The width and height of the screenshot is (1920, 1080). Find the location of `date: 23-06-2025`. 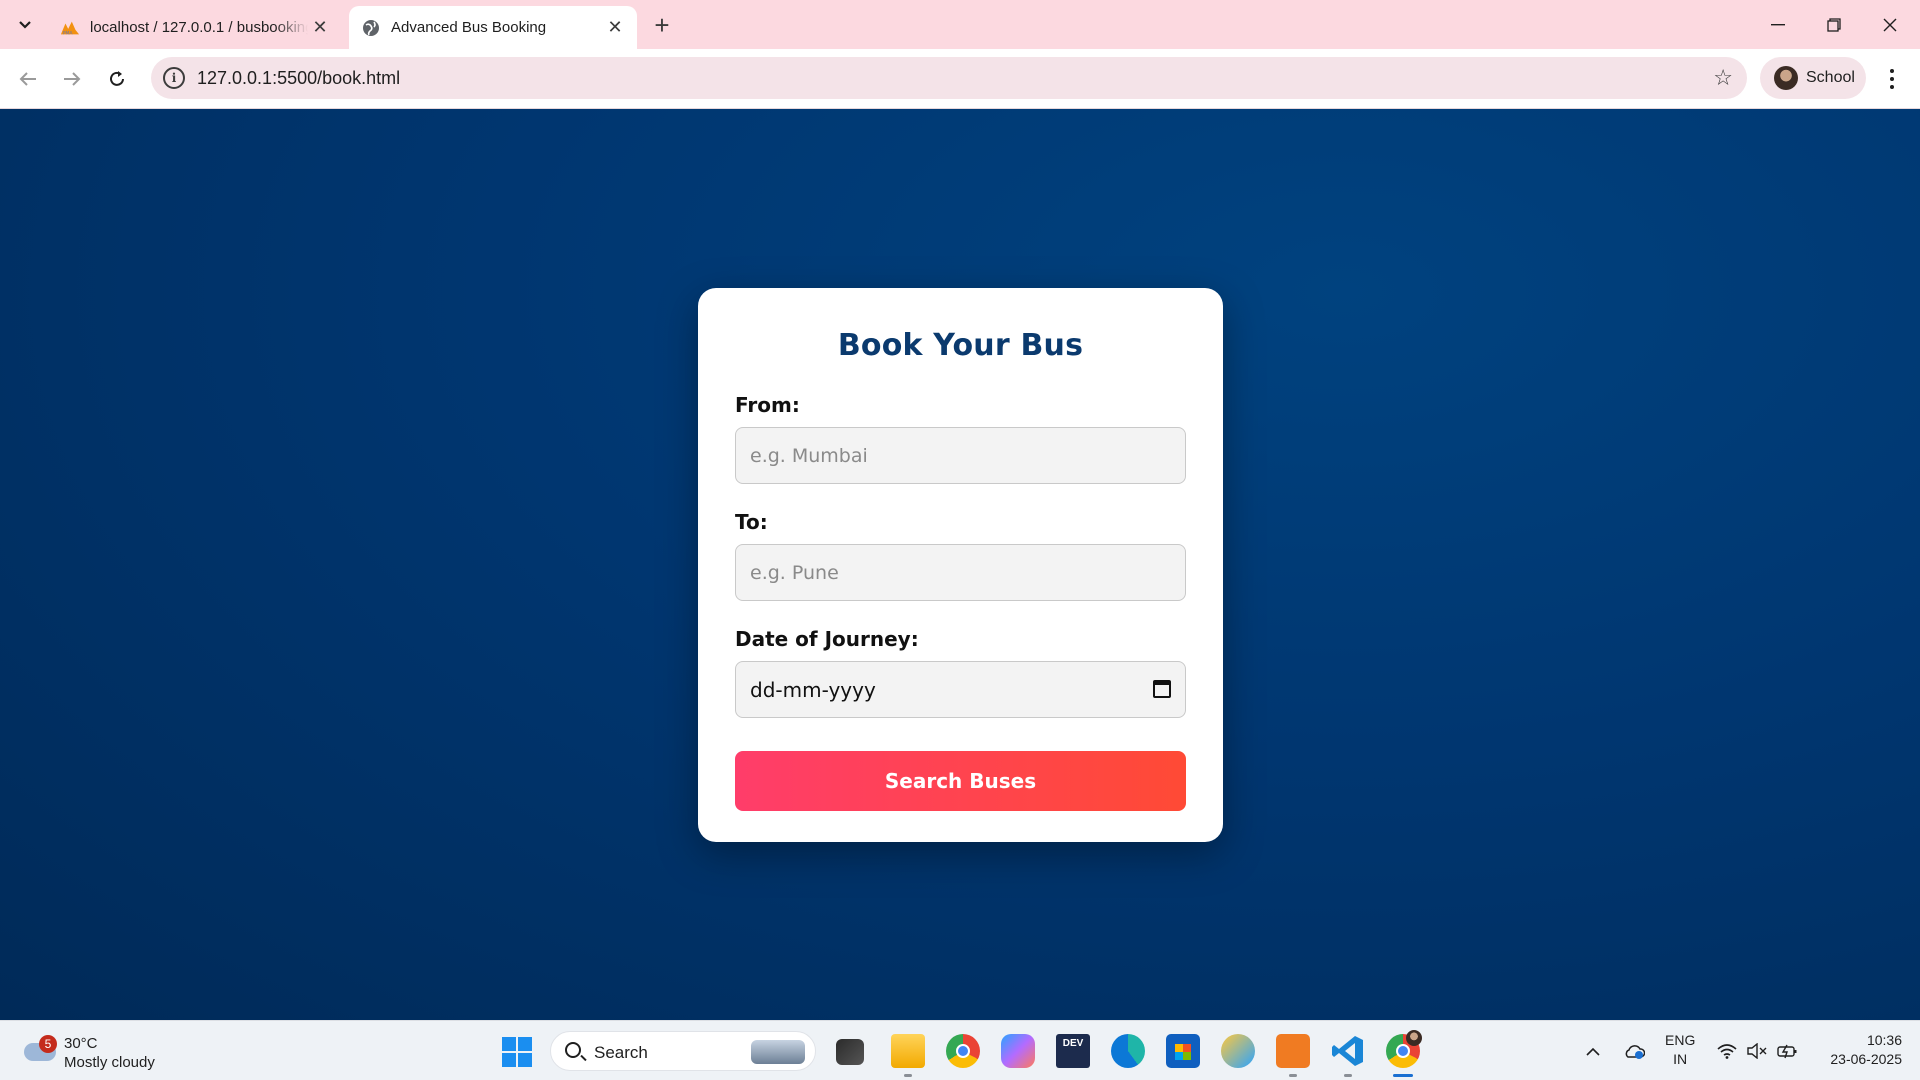

date: 23-06-2025 is located at coordinates (1866, 1059).